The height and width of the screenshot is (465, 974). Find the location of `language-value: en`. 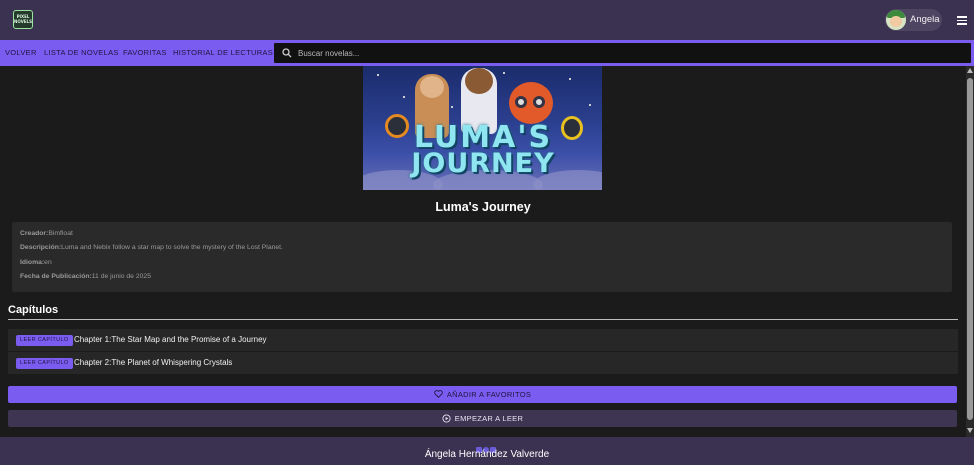

language-value: en is located at coordinates (48, 262).